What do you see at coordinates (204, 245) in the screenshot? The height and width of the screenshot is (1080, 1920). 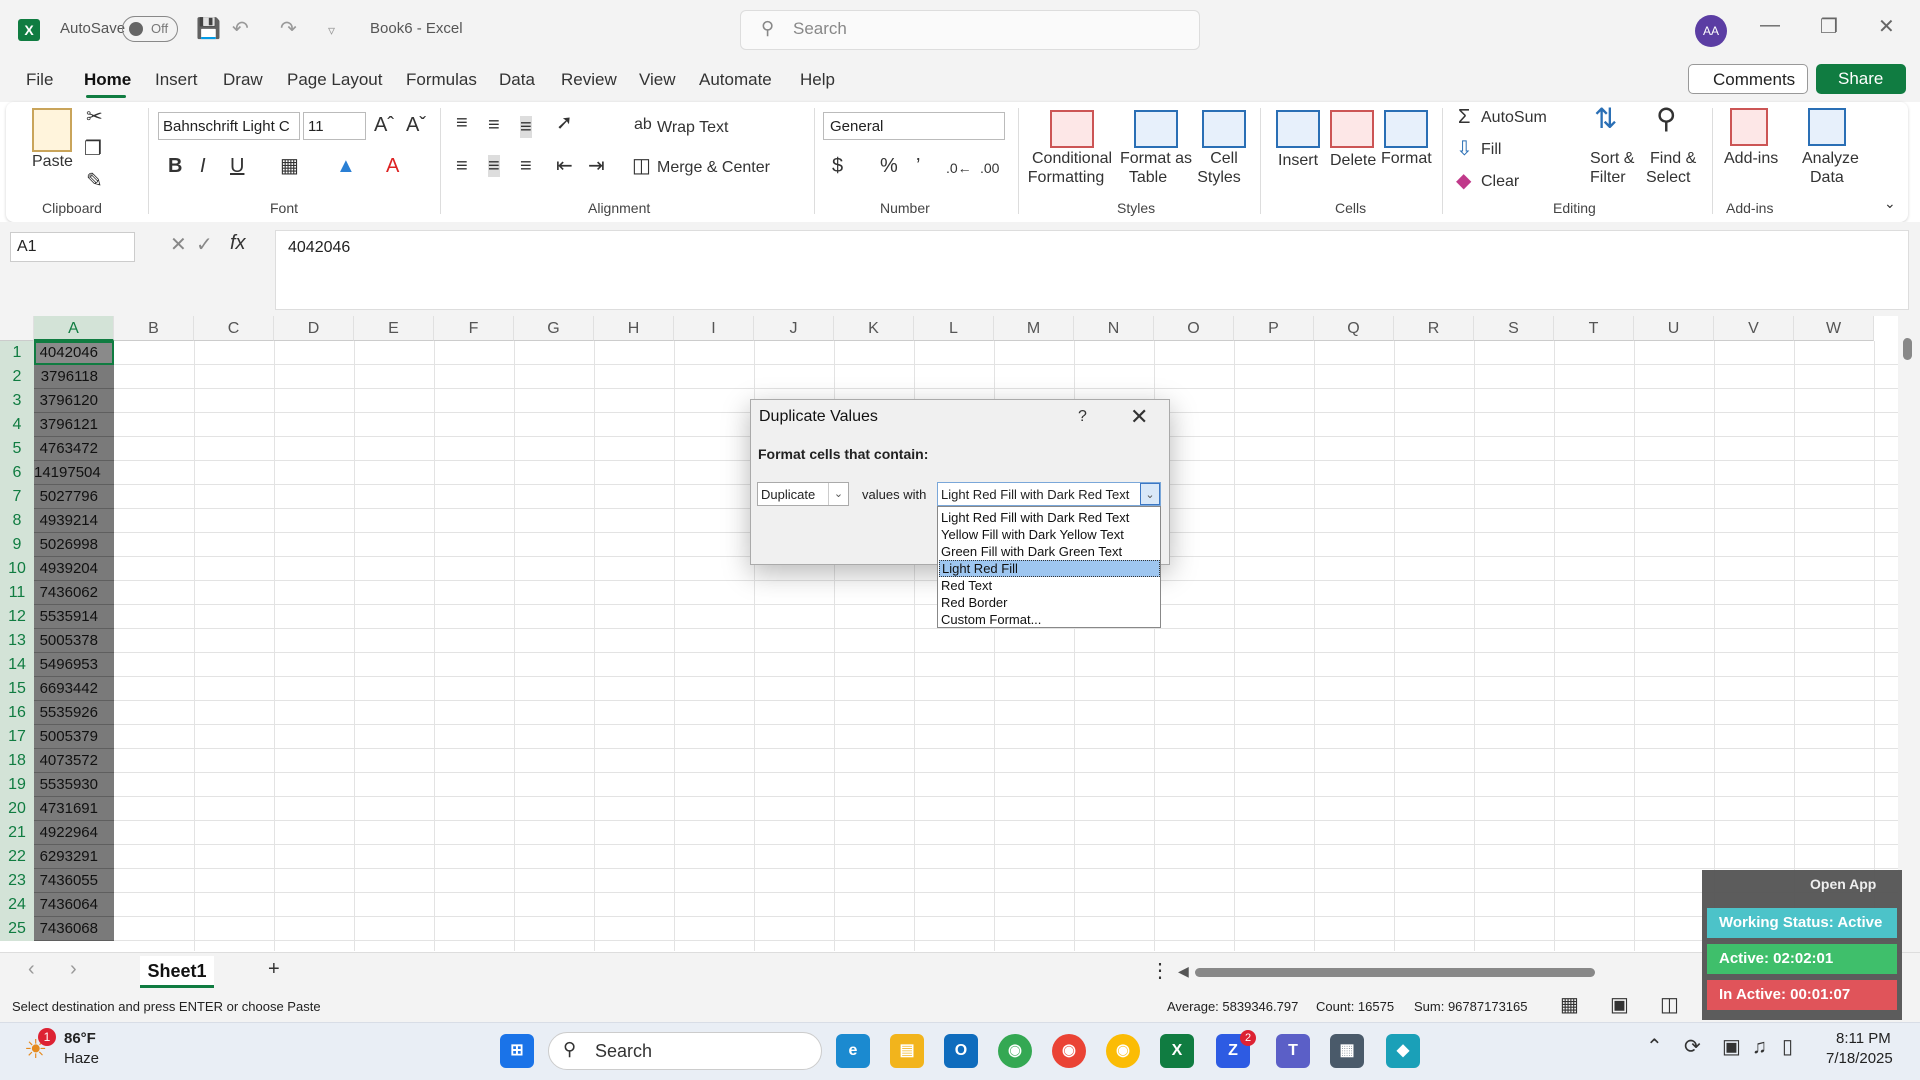 I see `enter-formula-icon: ✓` at bounding box center [204, 245].